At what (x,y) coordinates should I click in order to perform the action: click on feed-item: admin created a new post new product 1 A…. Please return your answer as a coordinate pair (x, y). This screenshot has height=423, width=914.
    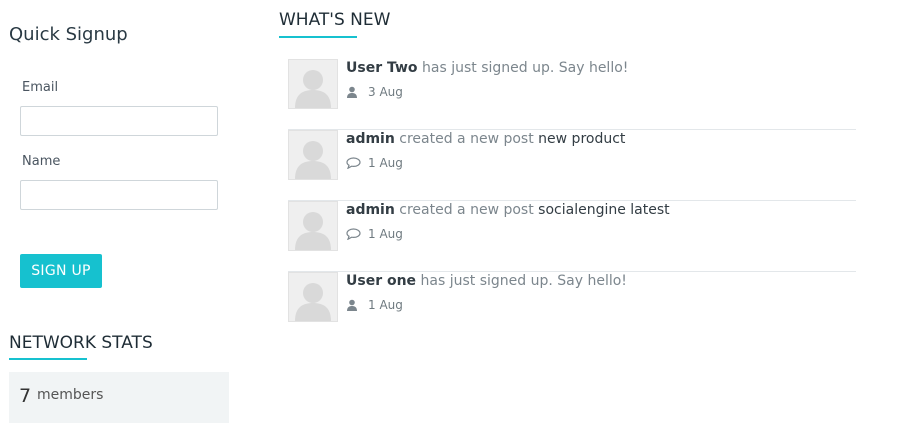
    Looking at the image, I should click on (572, 165).